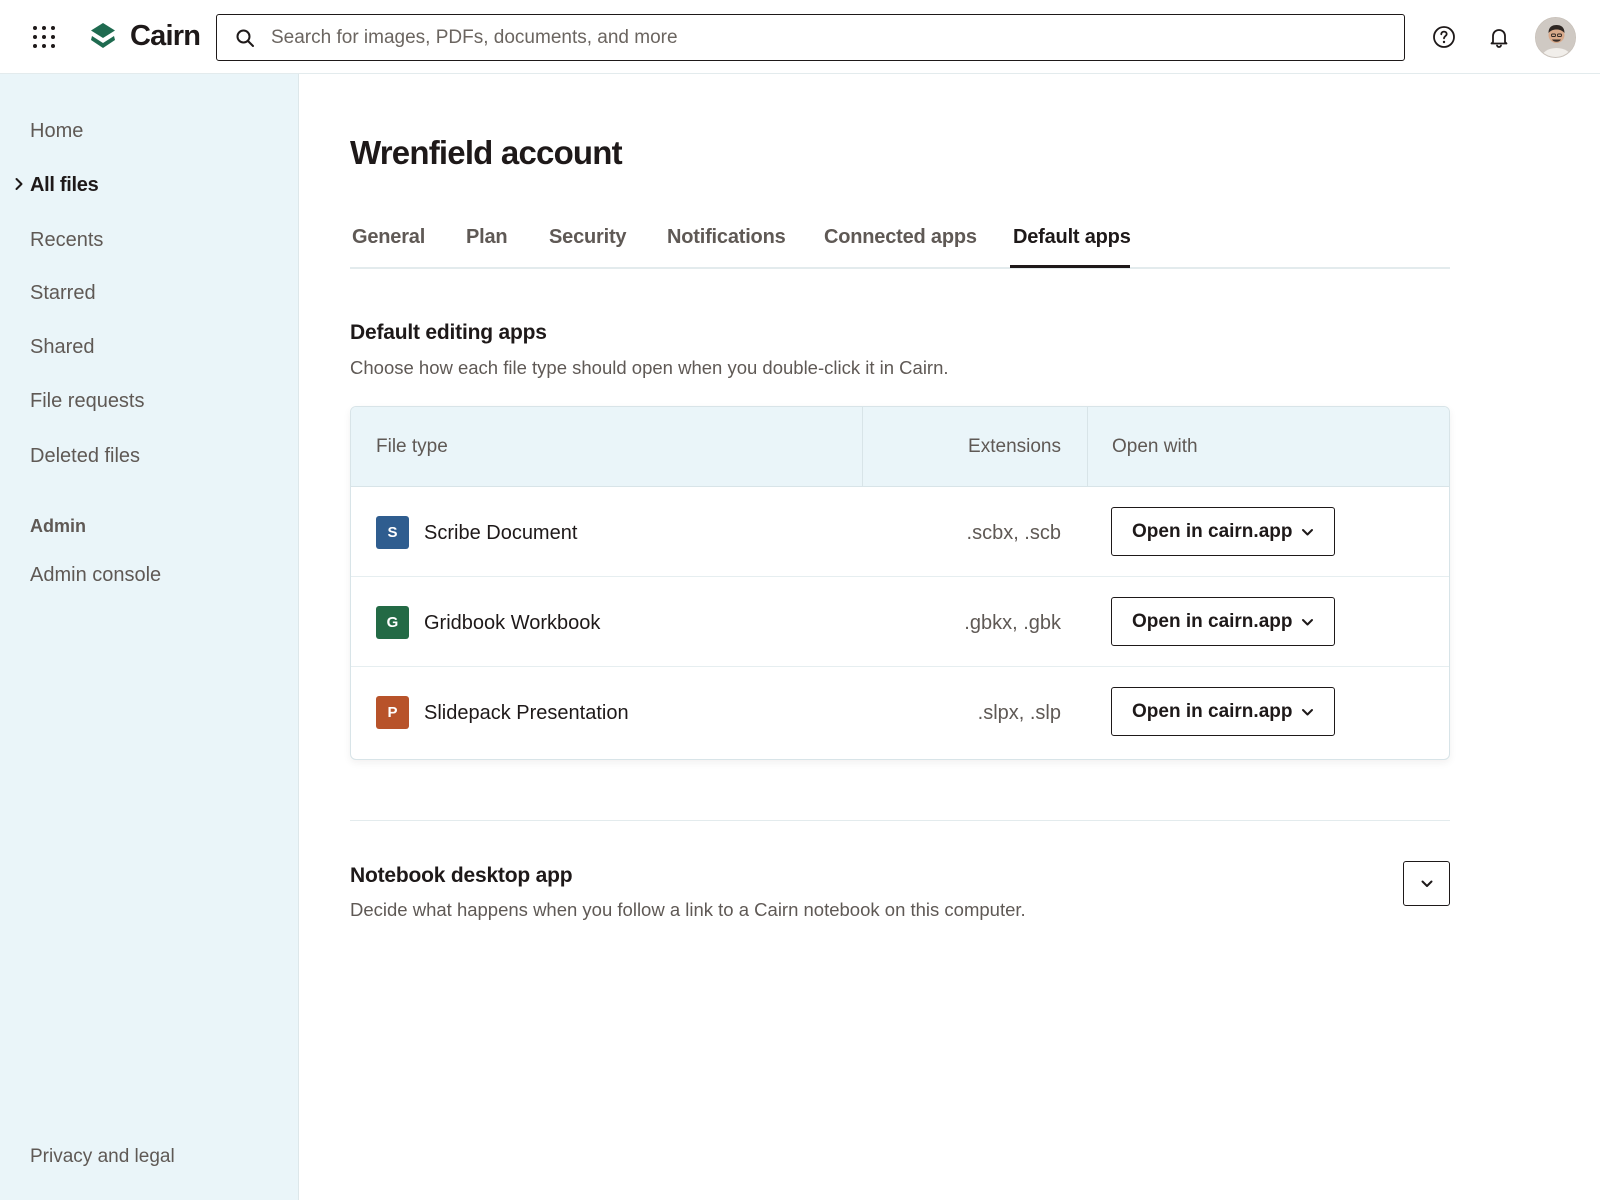 The width and height of the screenshot is (1600, 1200). What do you see at coordinates (66, 240) in the screenshot?
I see `sidebar-item-recents: Recents` at bounding box center [66, 240].